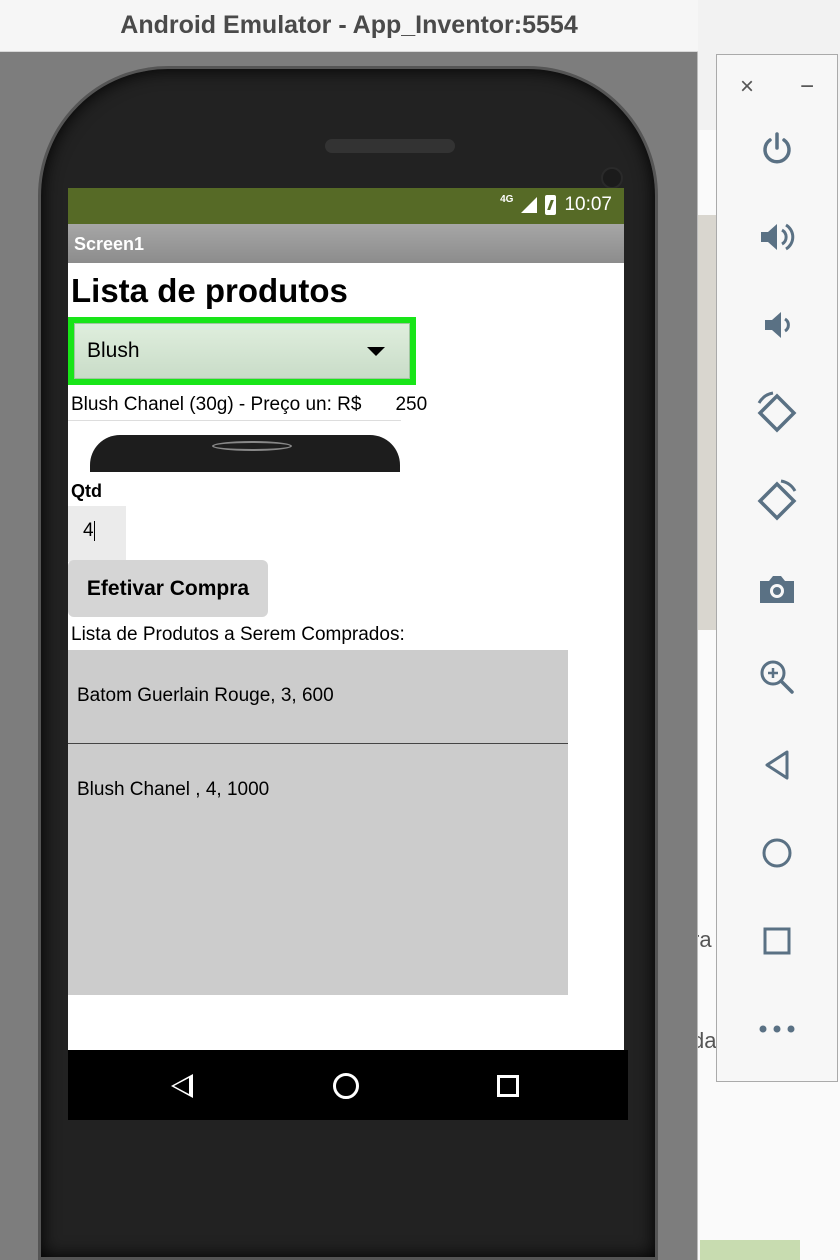 The image size is (840, 1260). What do you see at coordinates (88, 530) in the screenshot?
I see `quantity-value: 4` at bounding box center [88, 530].